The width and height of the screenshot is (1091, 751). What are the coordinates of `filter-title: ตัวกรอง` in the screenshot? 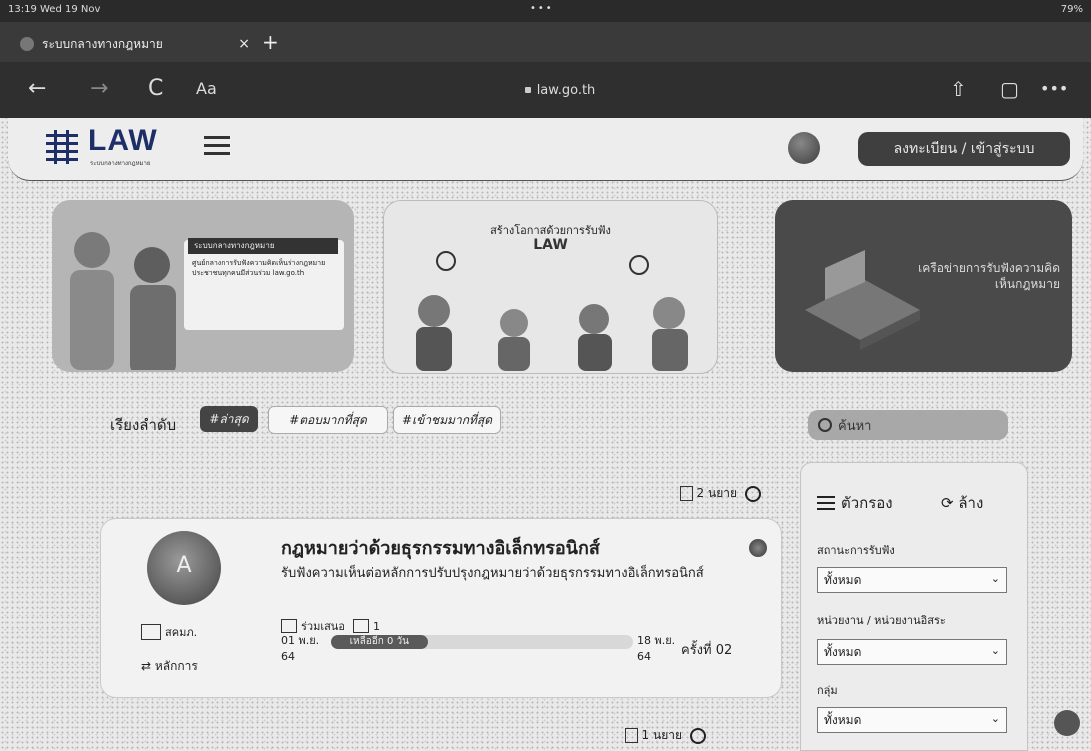 It's located at (867, 503).